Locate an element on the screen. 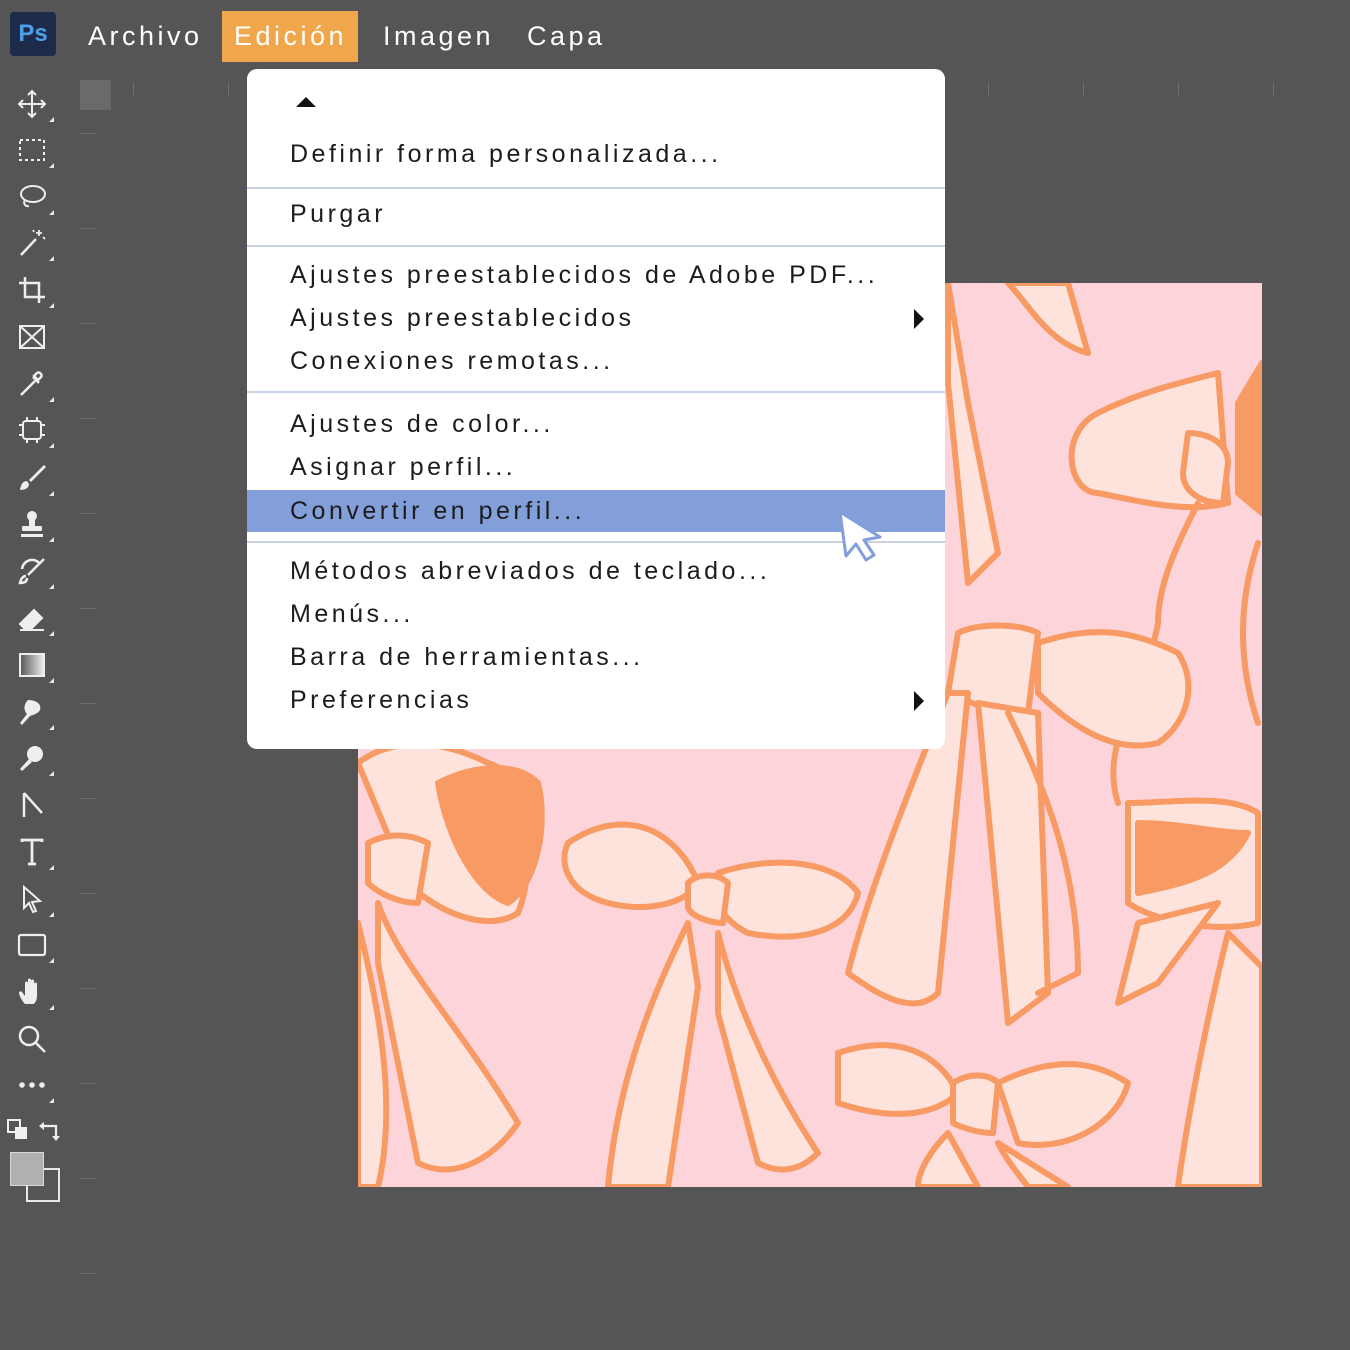 The image size is (1350, 1350). zoom-tool-icon is located at coordinates (32, 1039).